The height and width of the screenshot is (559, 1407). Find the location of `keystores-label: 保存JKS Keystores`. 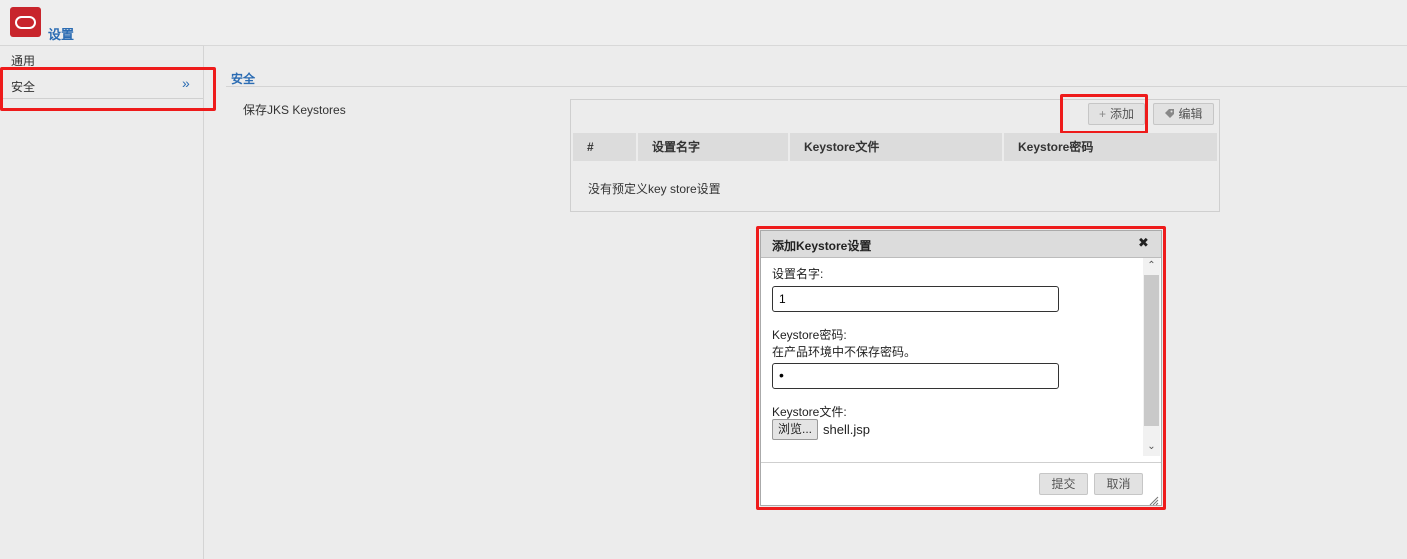

keystores-label: 保存JKS Keystores is located at coordinates (294, 110).